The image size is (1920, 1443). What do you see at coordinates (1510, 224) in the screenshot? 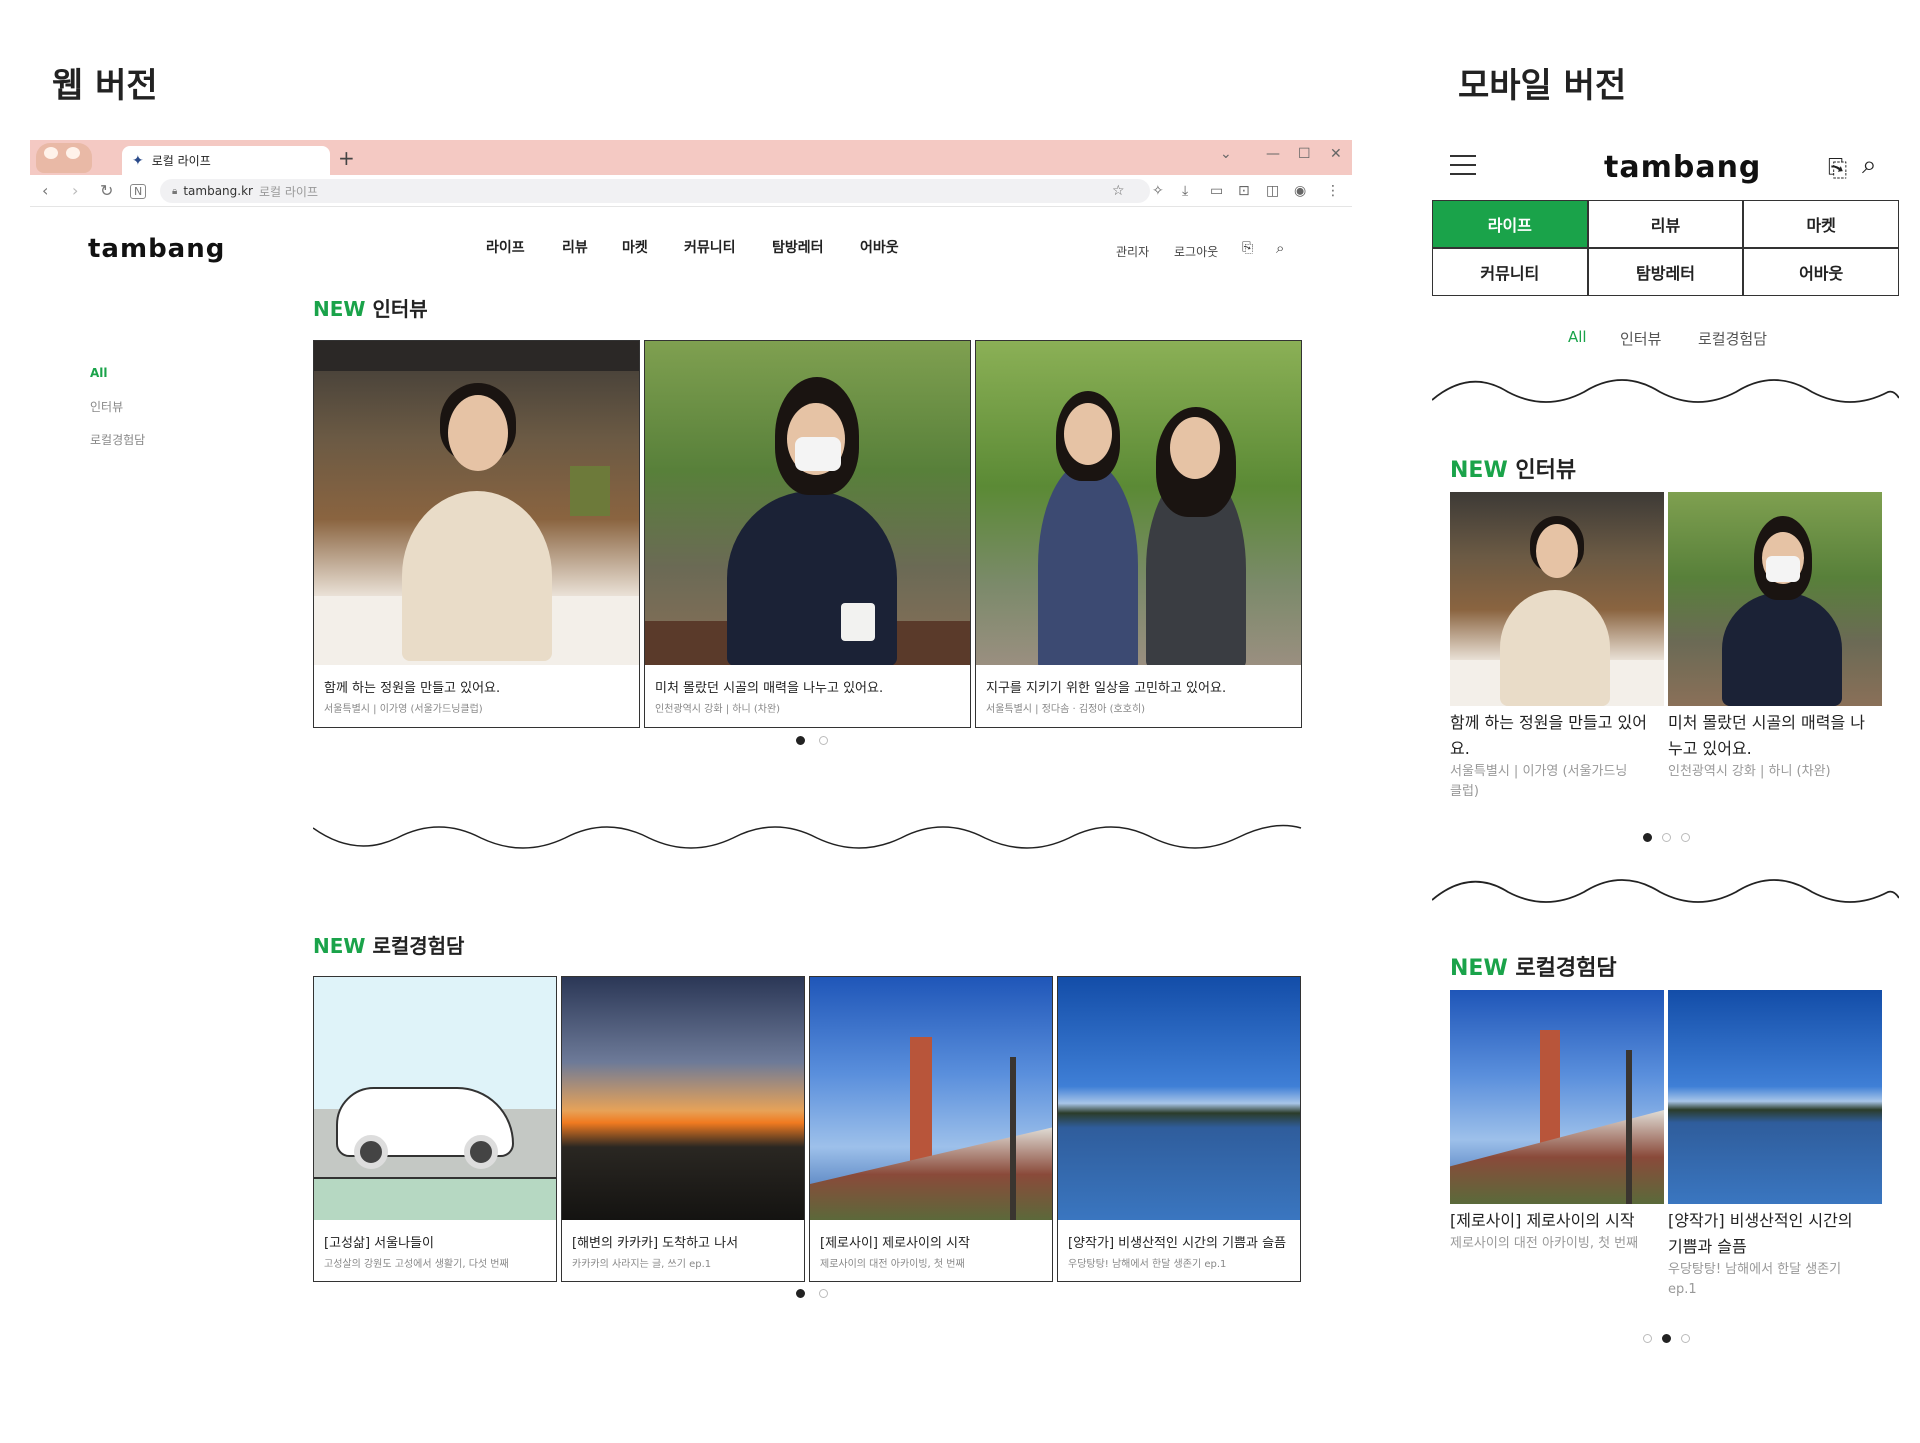
I see `mobile-nav-life: 라이프` at bounding box center [1510, 224].